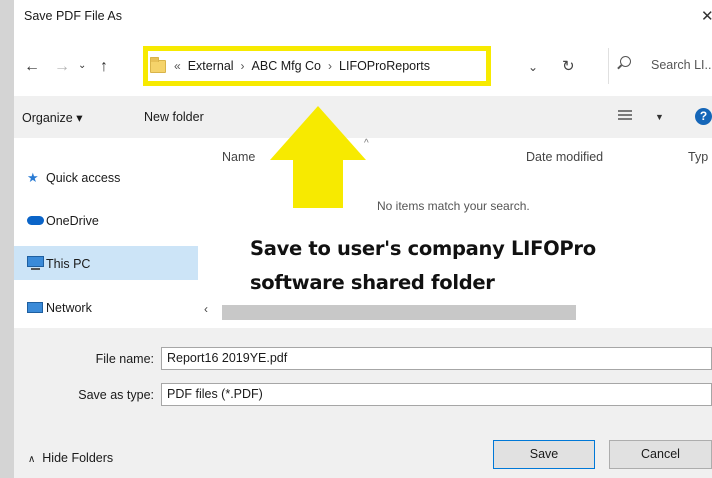 Image resolution: width=712 pixels, height=478 pixels. I want to click on column-header-name: Name, so click(238, 157).